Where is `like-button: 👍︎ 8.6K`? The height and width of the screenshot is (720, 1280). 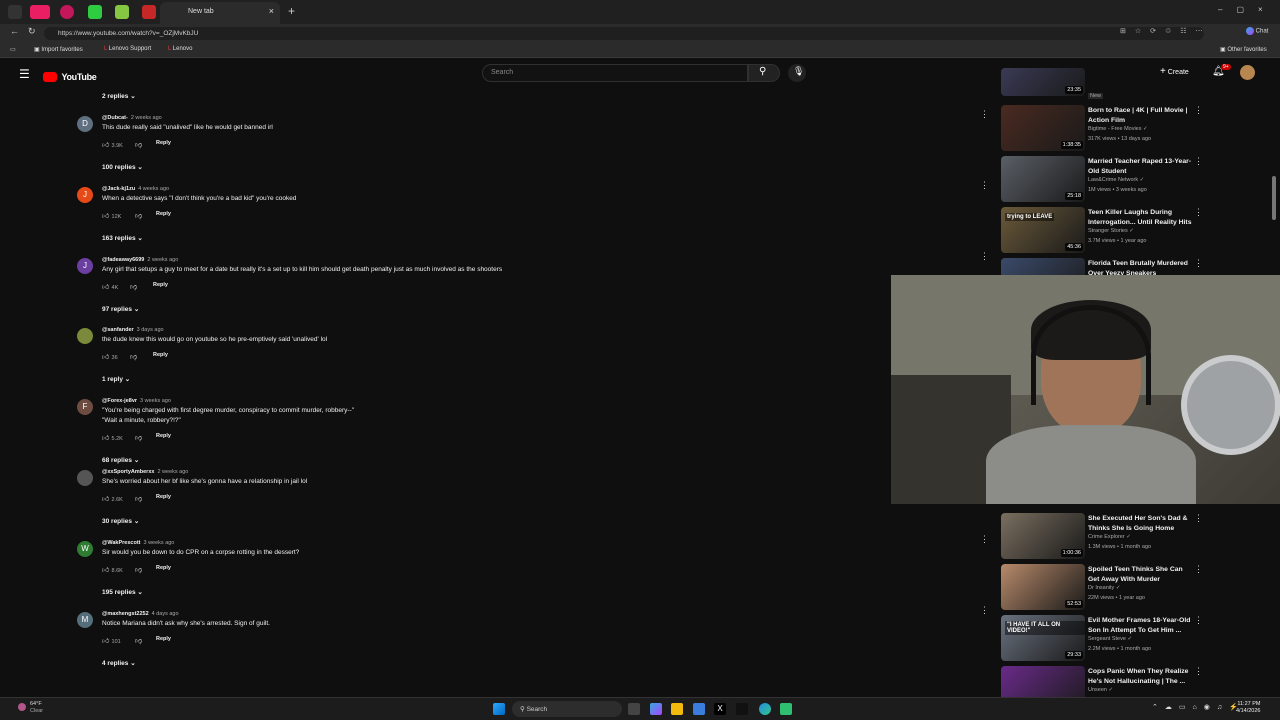
like-button: 👍︎ 8.6K is located at coordinates (112, 569).